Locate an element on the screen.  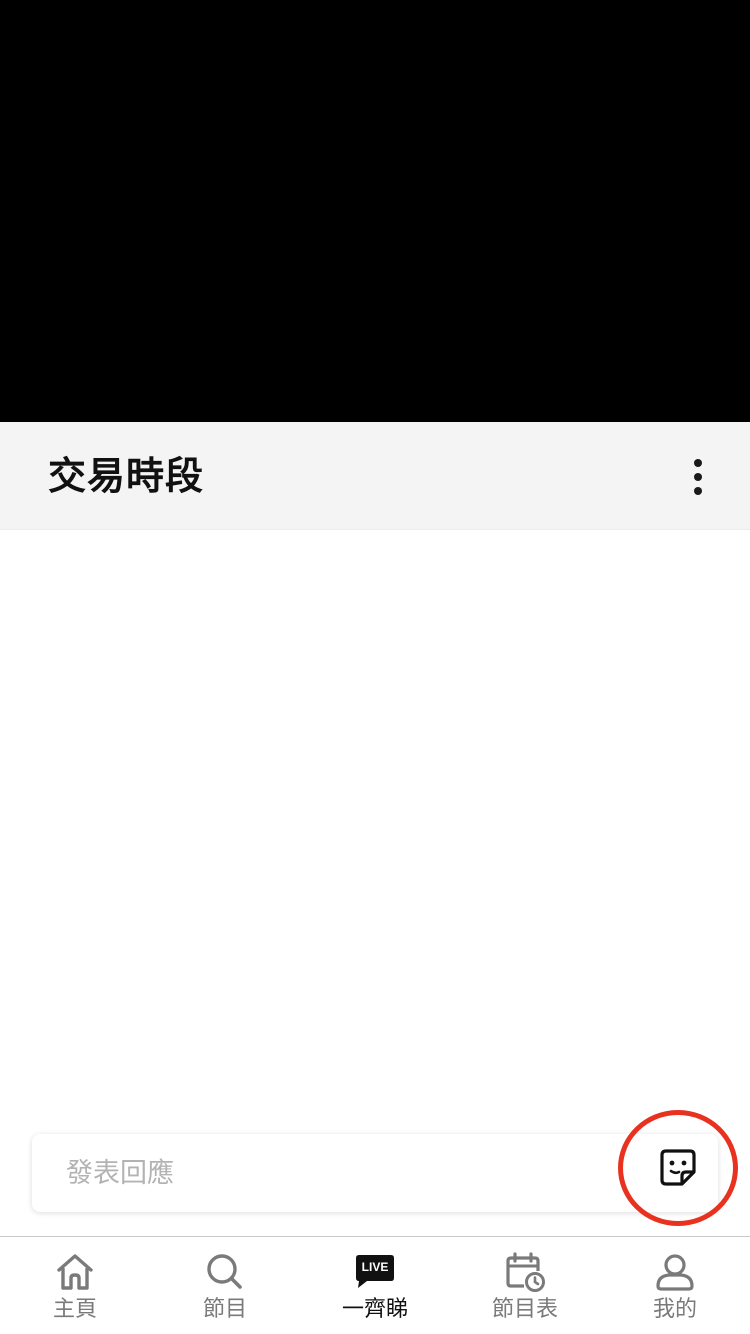
sticker-icon is located at coordinates (678, 1167).